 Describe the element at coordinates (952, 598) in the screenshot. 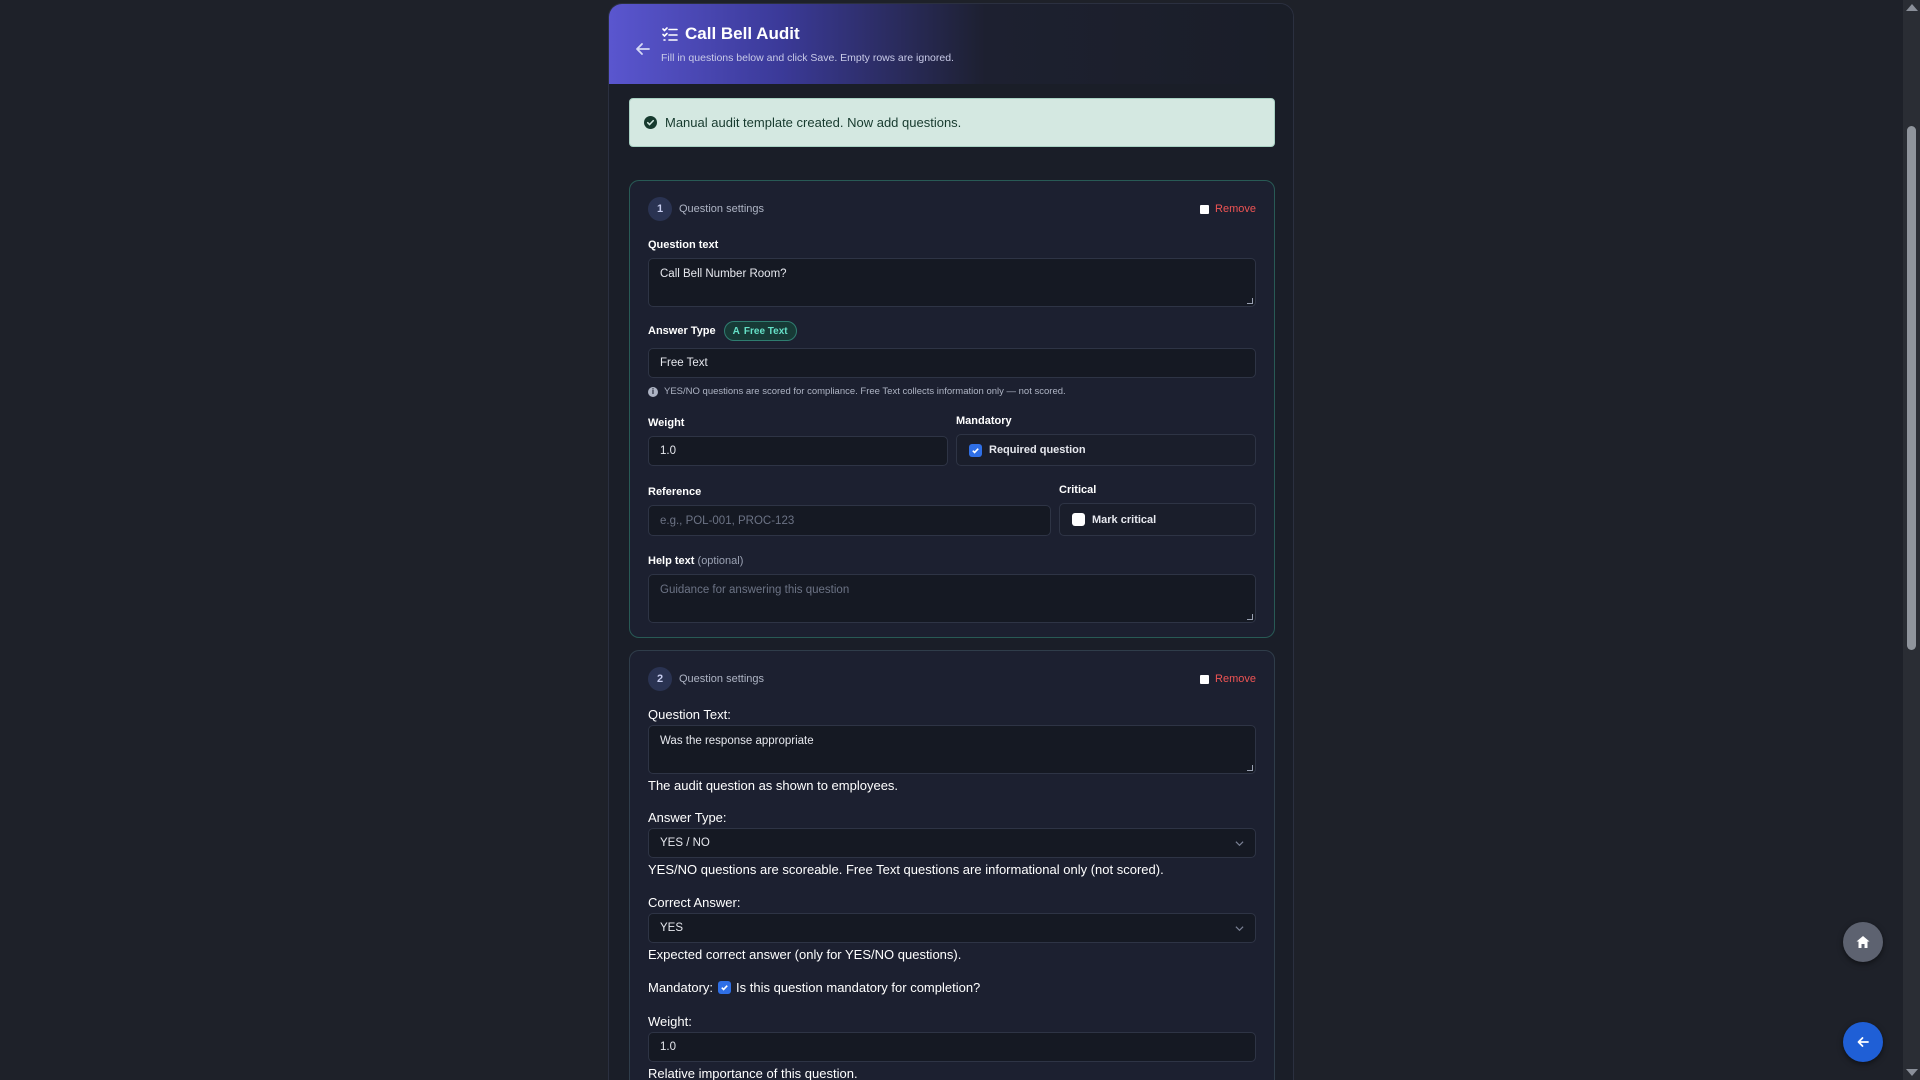

I see `help-text-input: Guidance for answering this question` at that location.